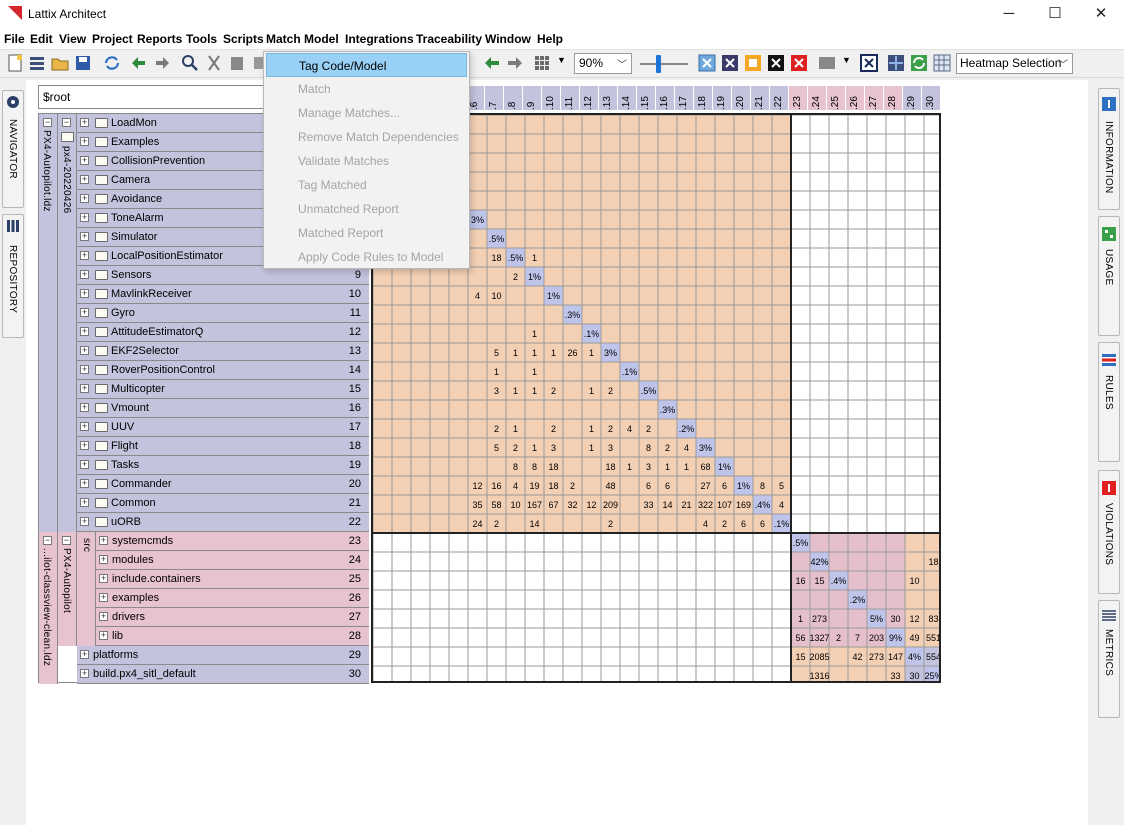 Image resolution: width=1124 pixels, height=825 pixels. Describe the element at coordinates (534, 467) in the screenshot. I see `matrix-cell-value: 8` at that location.